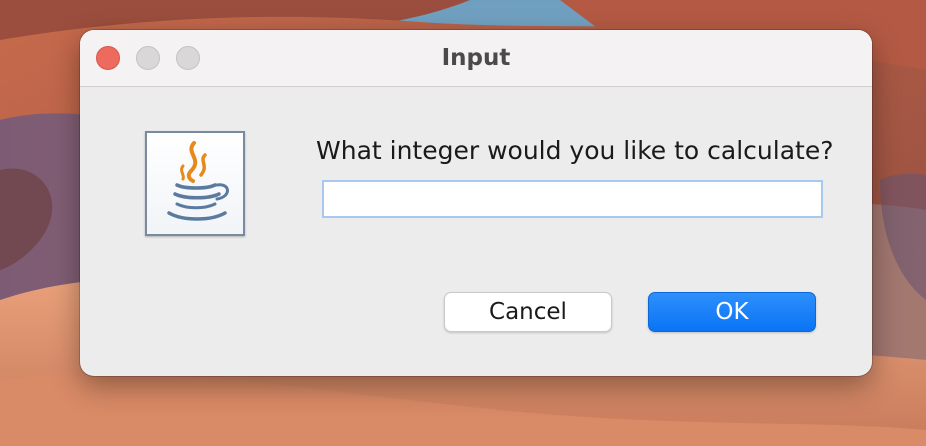  What do you see at coordinates (732, 312) in the screenshot?
I see `ok-button: OK` at bounding box center [732, 312].